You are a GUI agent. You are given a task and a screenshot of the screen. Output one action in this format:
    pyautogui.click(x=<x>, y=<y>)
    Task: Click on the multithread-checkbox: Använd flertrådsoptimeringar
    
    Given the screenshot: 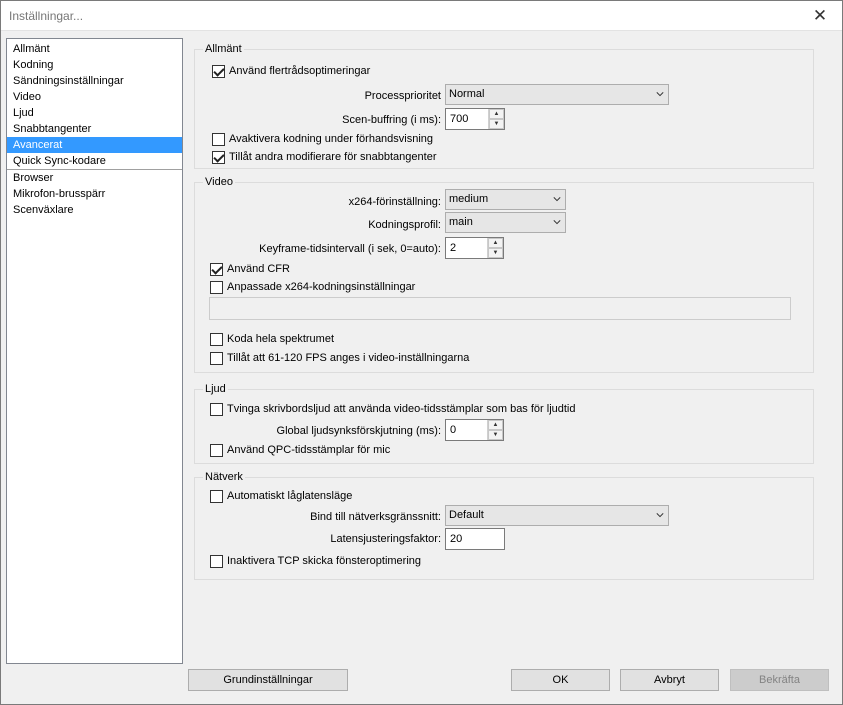 What is the action you would take?
    pyautogui.click(x=291, y=71)
    